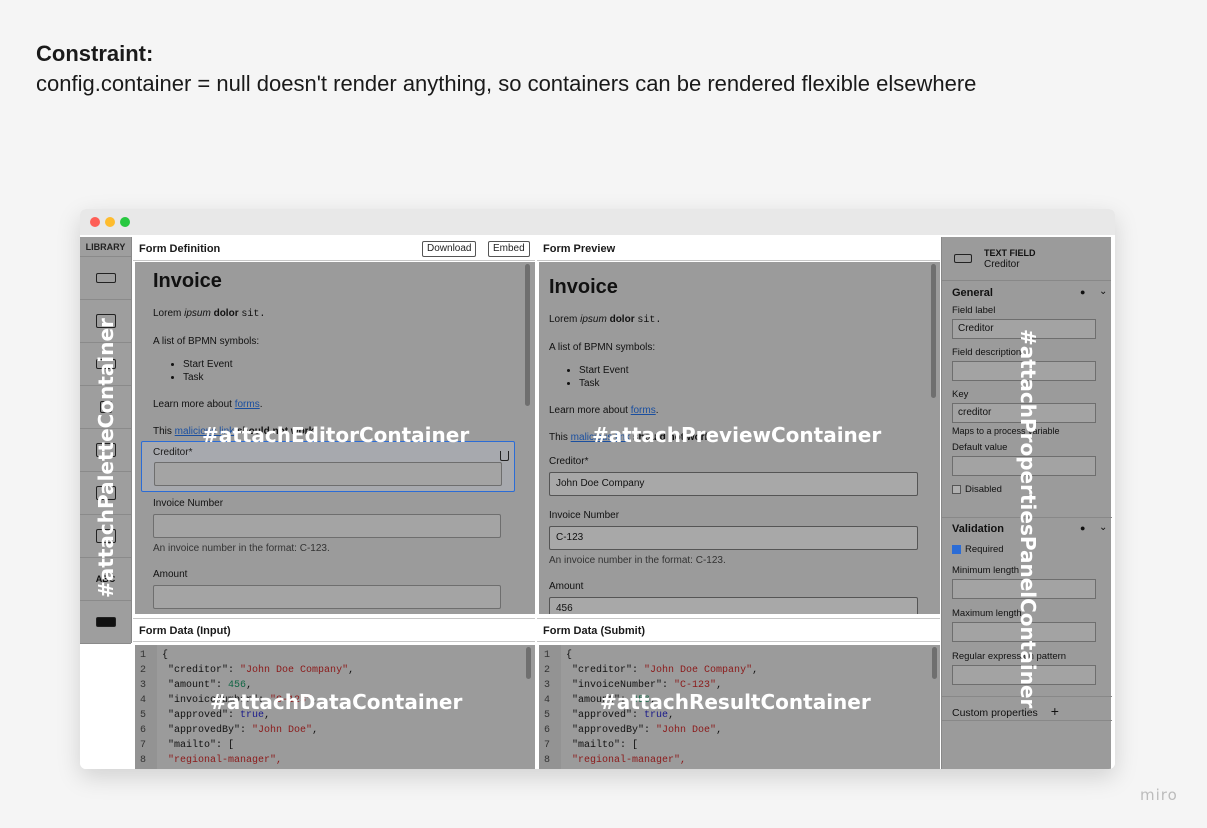 This screenshot has width=1207, height=828. I want to click on data-input-header: Form Data (Input), so click(334, 630).